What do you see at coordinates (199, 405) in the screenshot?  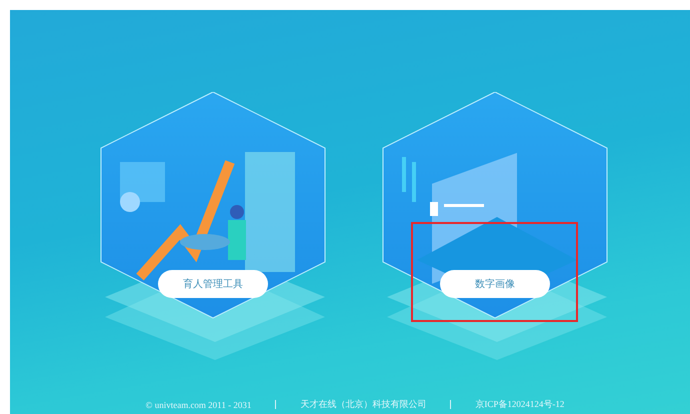 I see `footer-text: © univteam.com 2011 - 2031` at bounding box center [199, 405].